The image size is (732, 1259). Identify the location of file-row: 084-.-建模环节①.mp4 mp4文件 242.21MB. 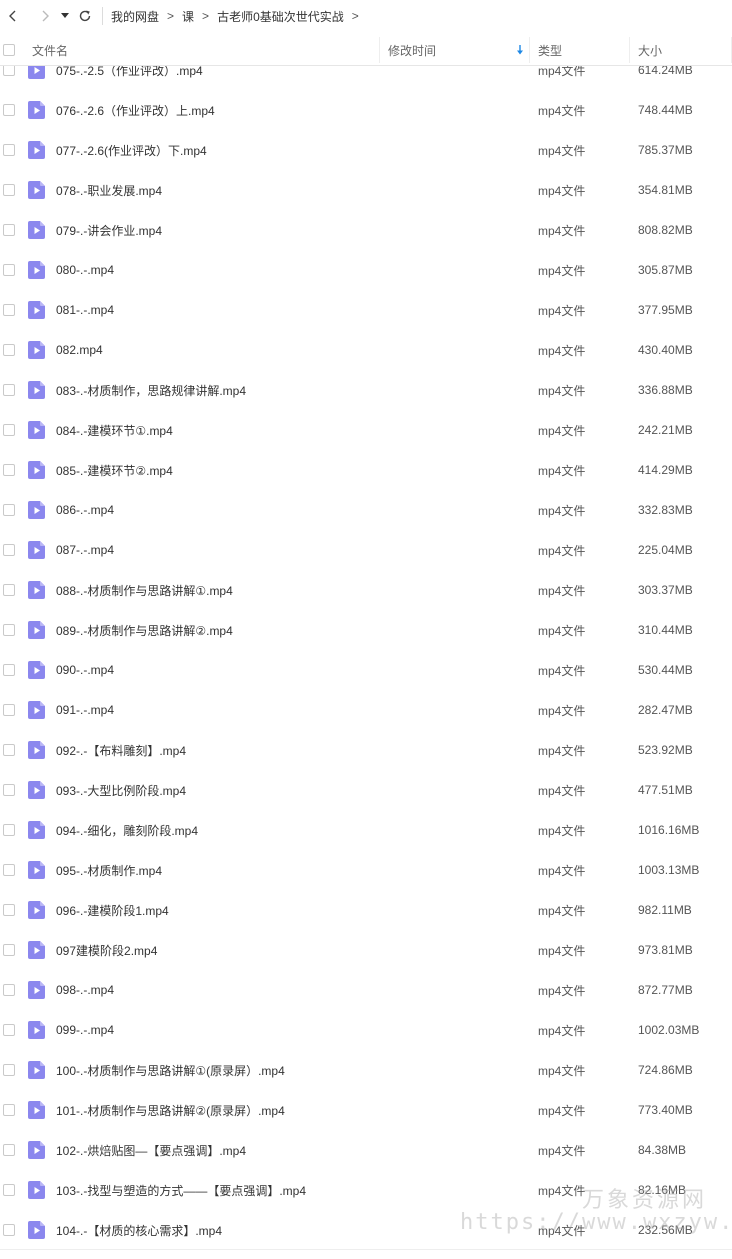
(366, 430).